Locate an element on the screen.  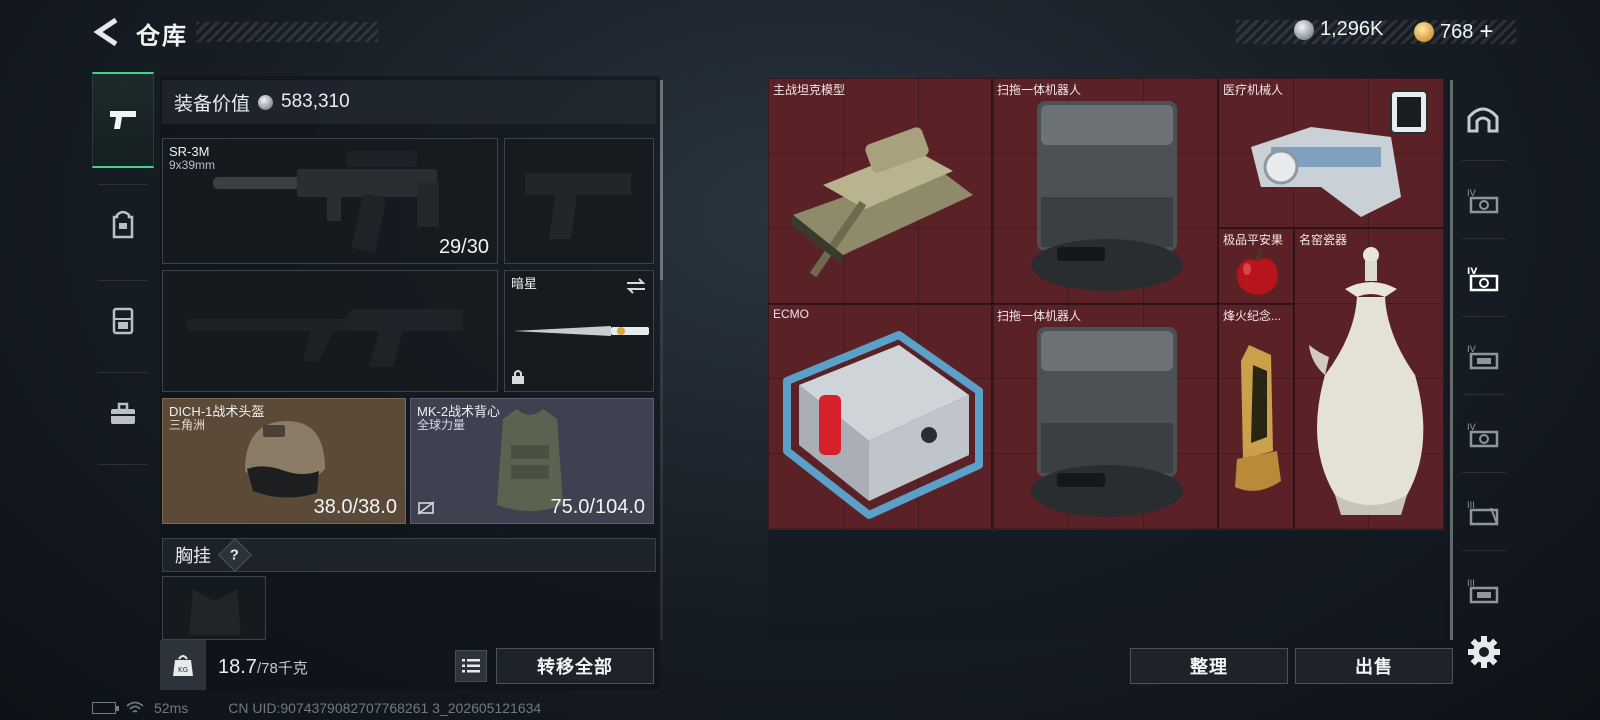
chest-rig-slot is located at coordinates (214, 608).